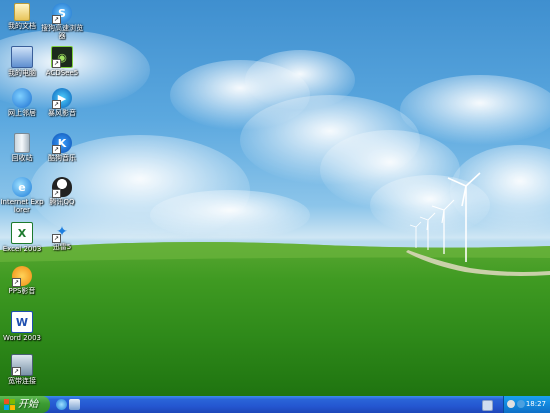 The image size is (550, 413). I want to click on desktop-icon-my-documents: 我的文档, so click(22, 16).